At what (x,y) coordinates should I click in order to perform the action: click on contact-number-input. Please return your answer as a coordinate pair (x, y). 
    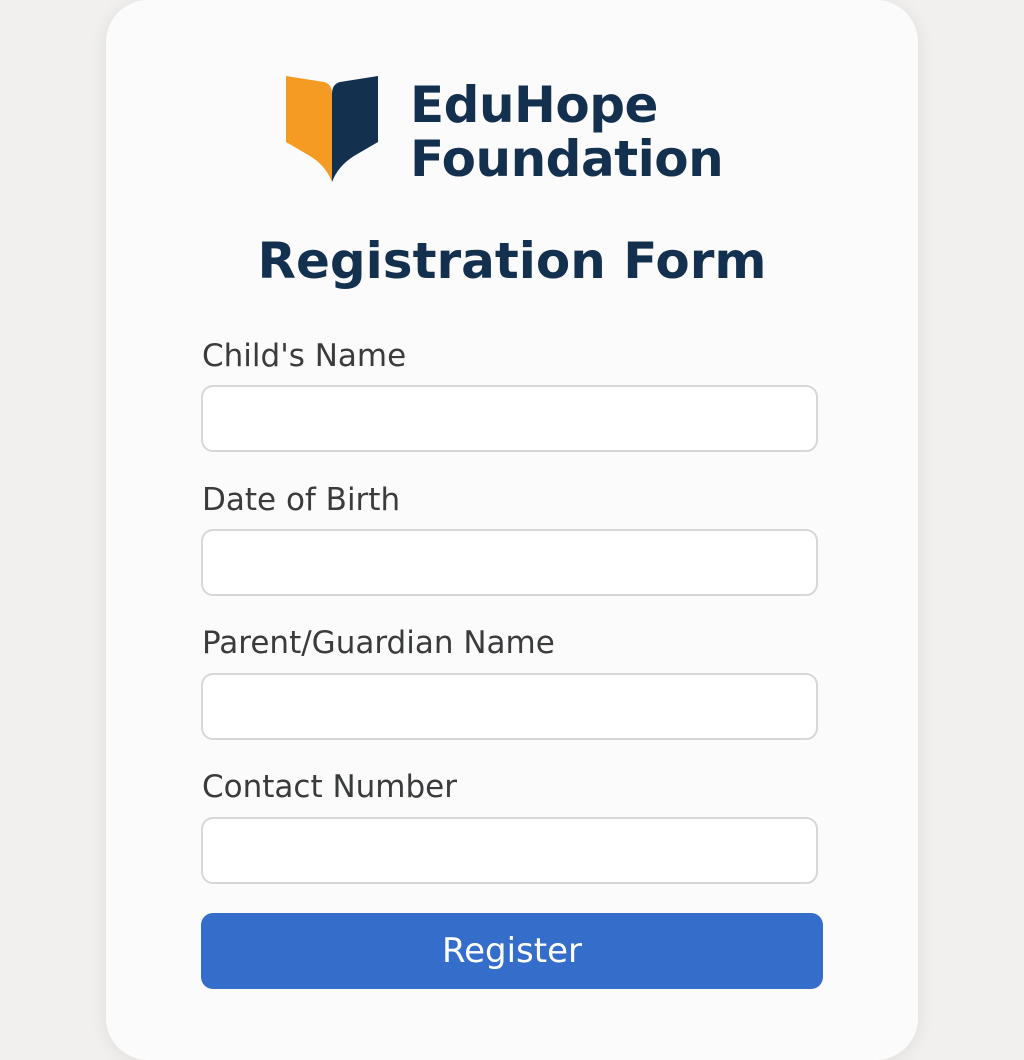
    Looking at the image, I should click on (509, 850).